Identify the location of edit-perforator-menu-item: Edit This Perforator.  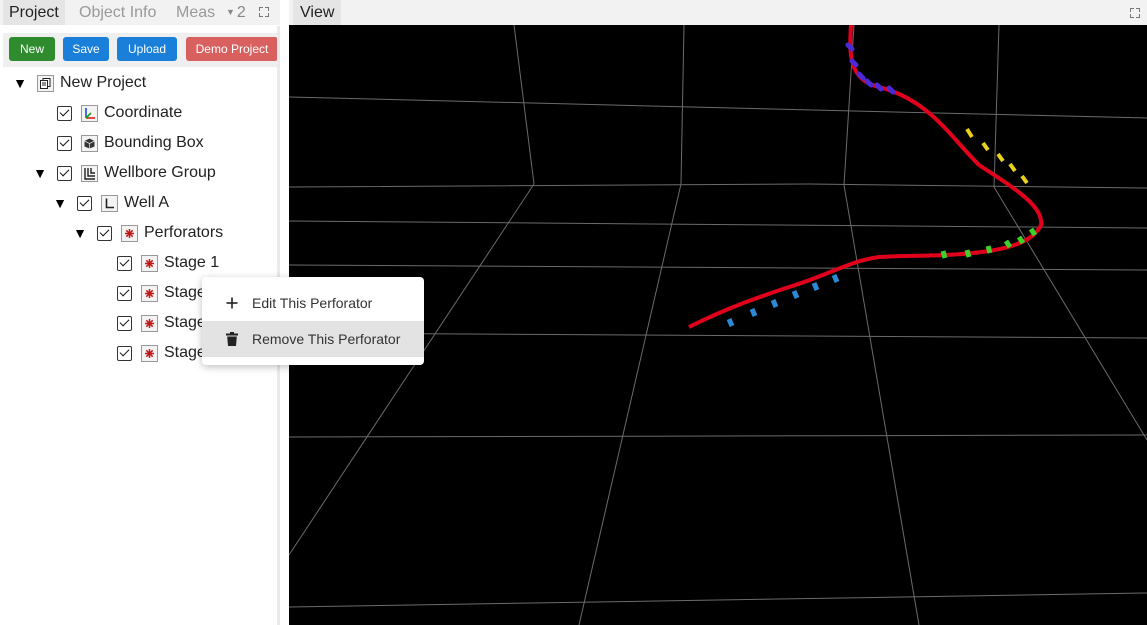
(313, 303).